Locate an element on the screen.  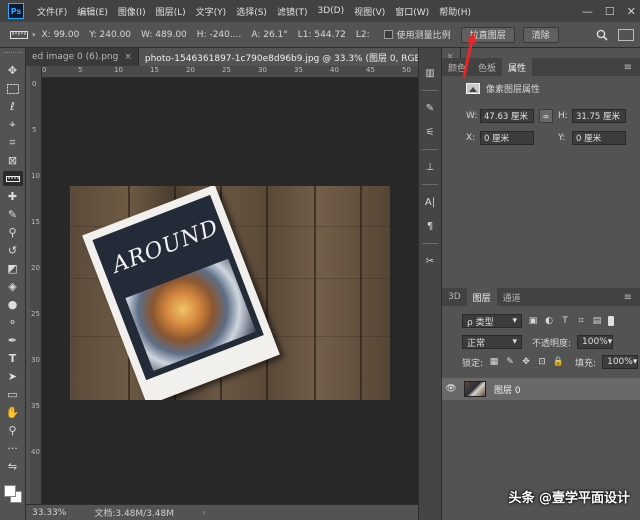
layer-name: 图层 0 is located at coordinates (507, 389).